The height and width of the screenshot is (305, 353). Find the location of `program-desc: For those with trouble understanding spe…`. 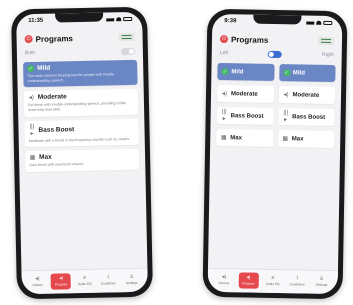

program-desc: For those with trouble understanding spe… is located at coordinates (76, 107).